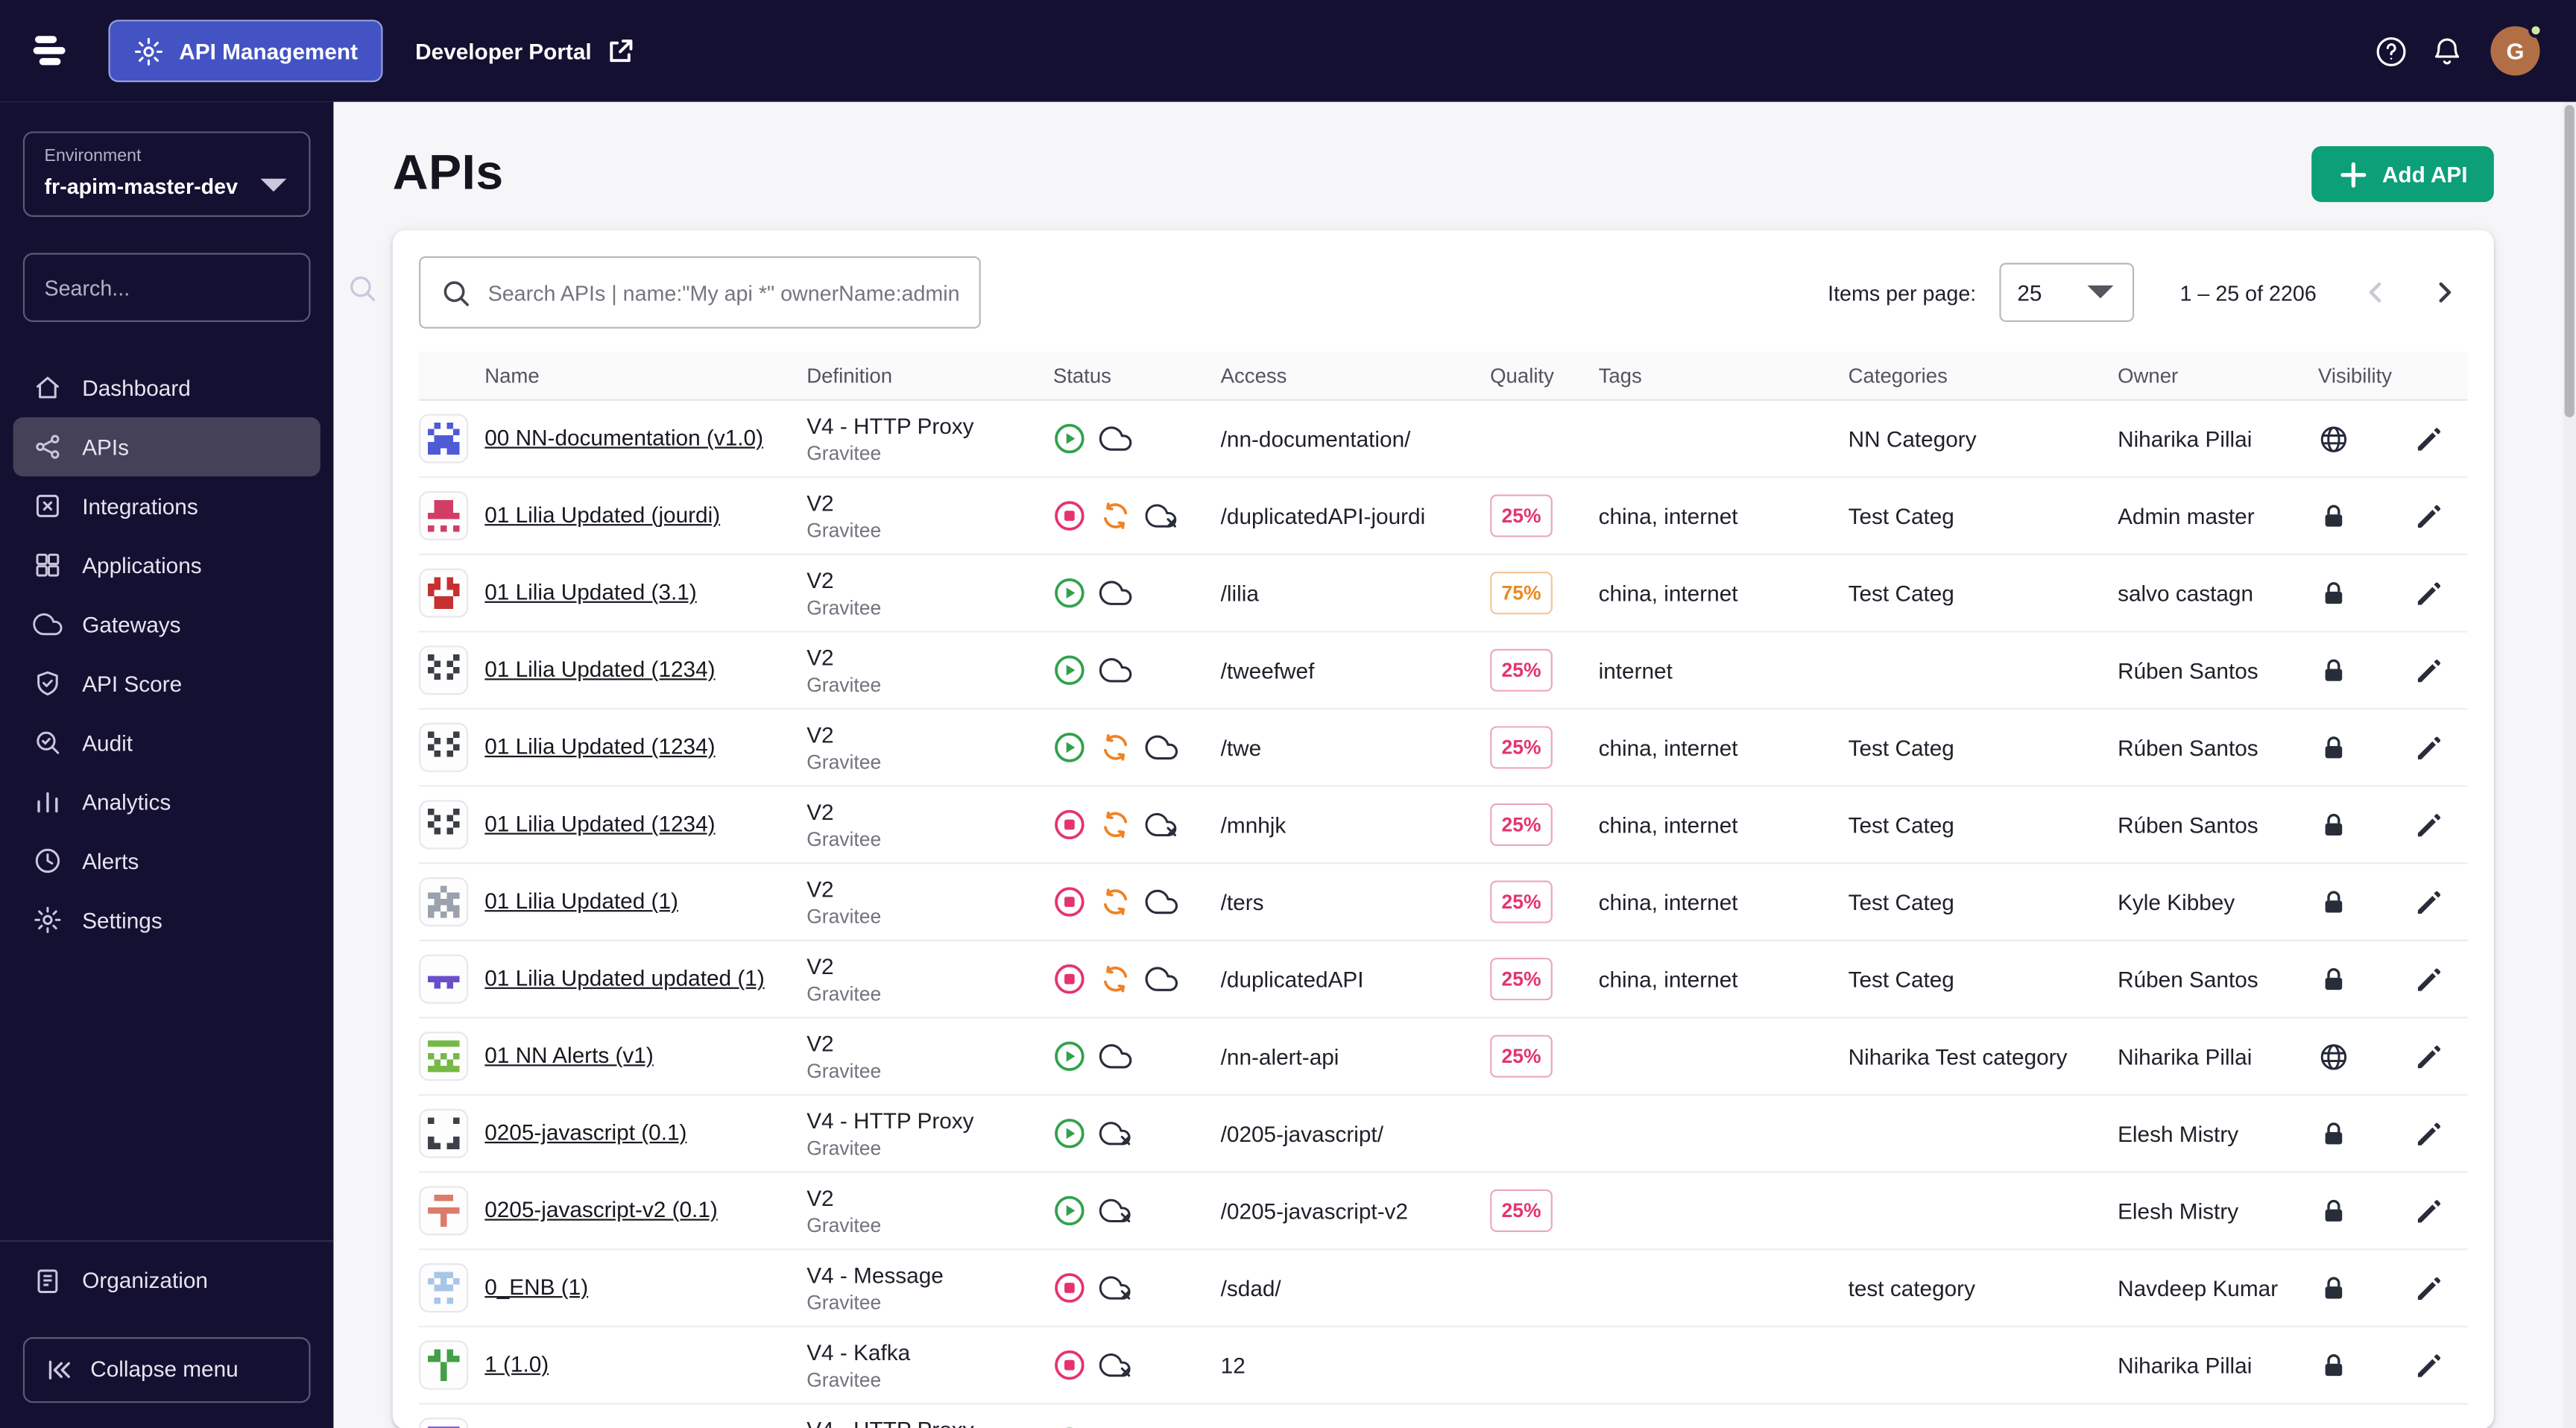 The image size is (2576, 1428). What do you see at coordinates (536, 1286) in the screenshot?
I see `api-name-link: 0_ENB (1)` at bounding box center [536, 1286].